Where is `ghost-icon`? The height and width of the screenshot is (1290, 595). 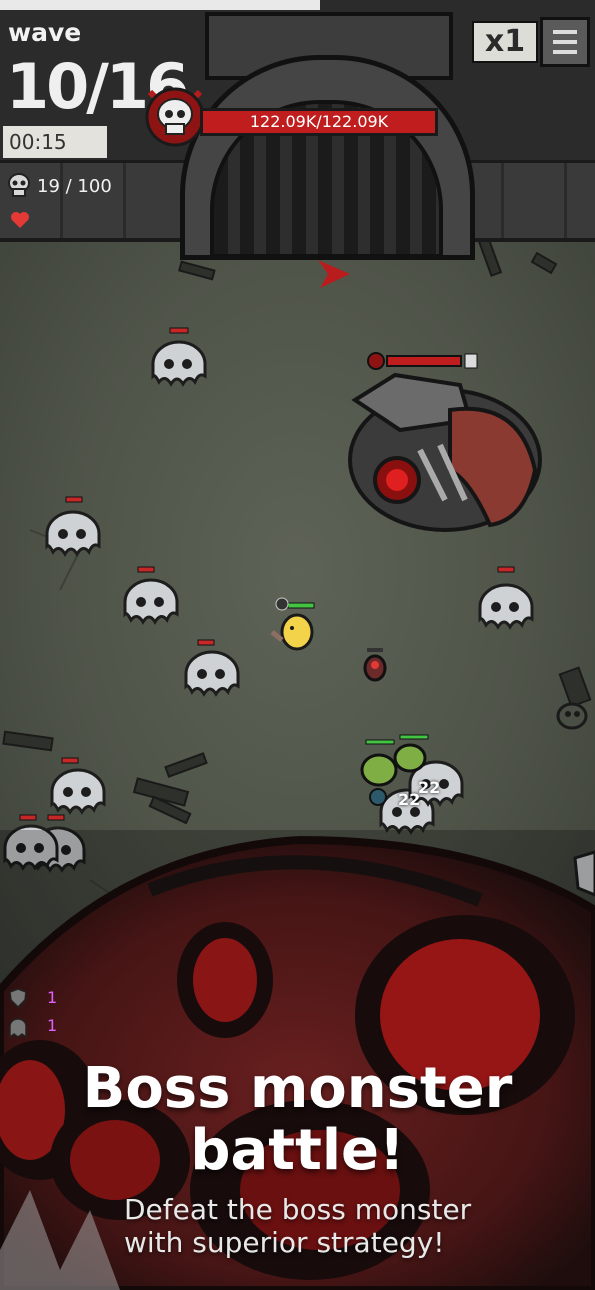
ghost-icon is located at coordinates (18, 1028).